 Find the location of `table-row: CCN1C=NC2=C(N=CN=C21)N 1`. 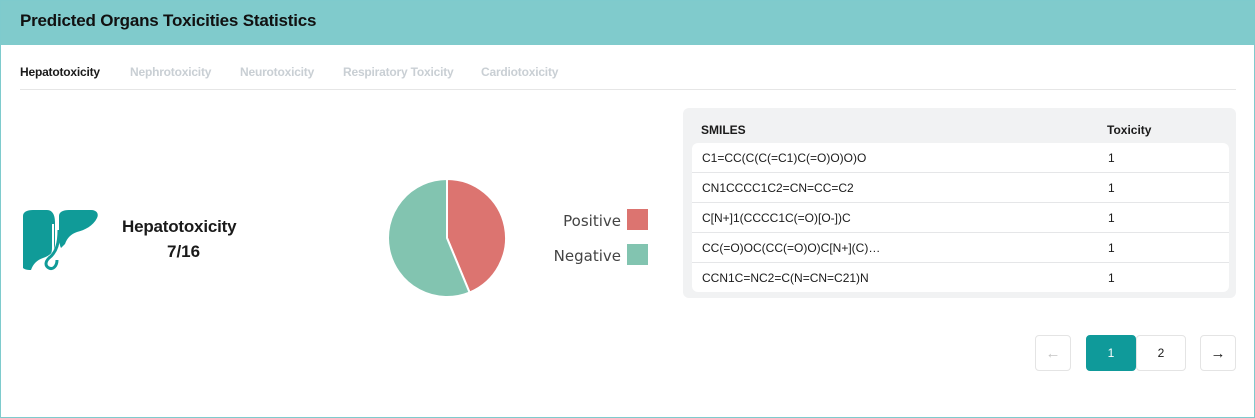

table-row: CCN1C=NC2=C(N=CN=C21)N 1 is located at coordinates (960, 277).